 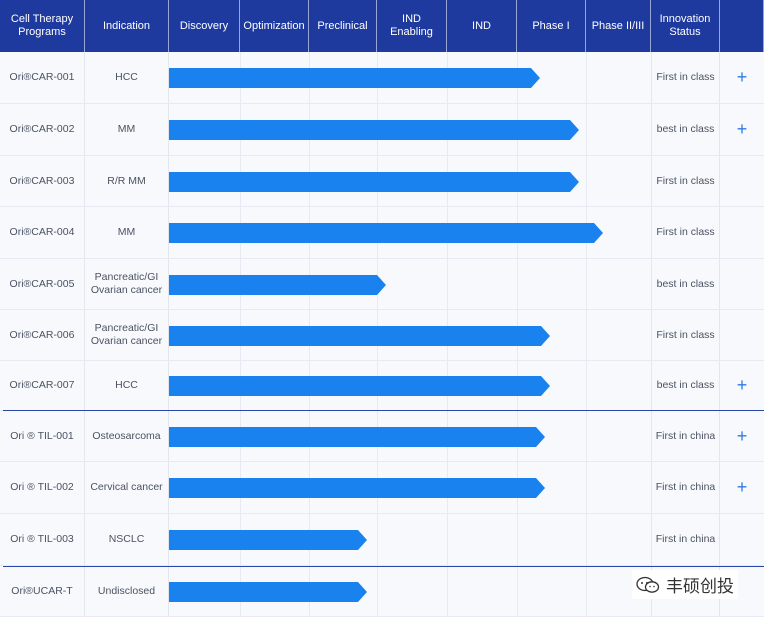 I want to click on program-name: Ori®CAR-003, so click(x=42, y=181).